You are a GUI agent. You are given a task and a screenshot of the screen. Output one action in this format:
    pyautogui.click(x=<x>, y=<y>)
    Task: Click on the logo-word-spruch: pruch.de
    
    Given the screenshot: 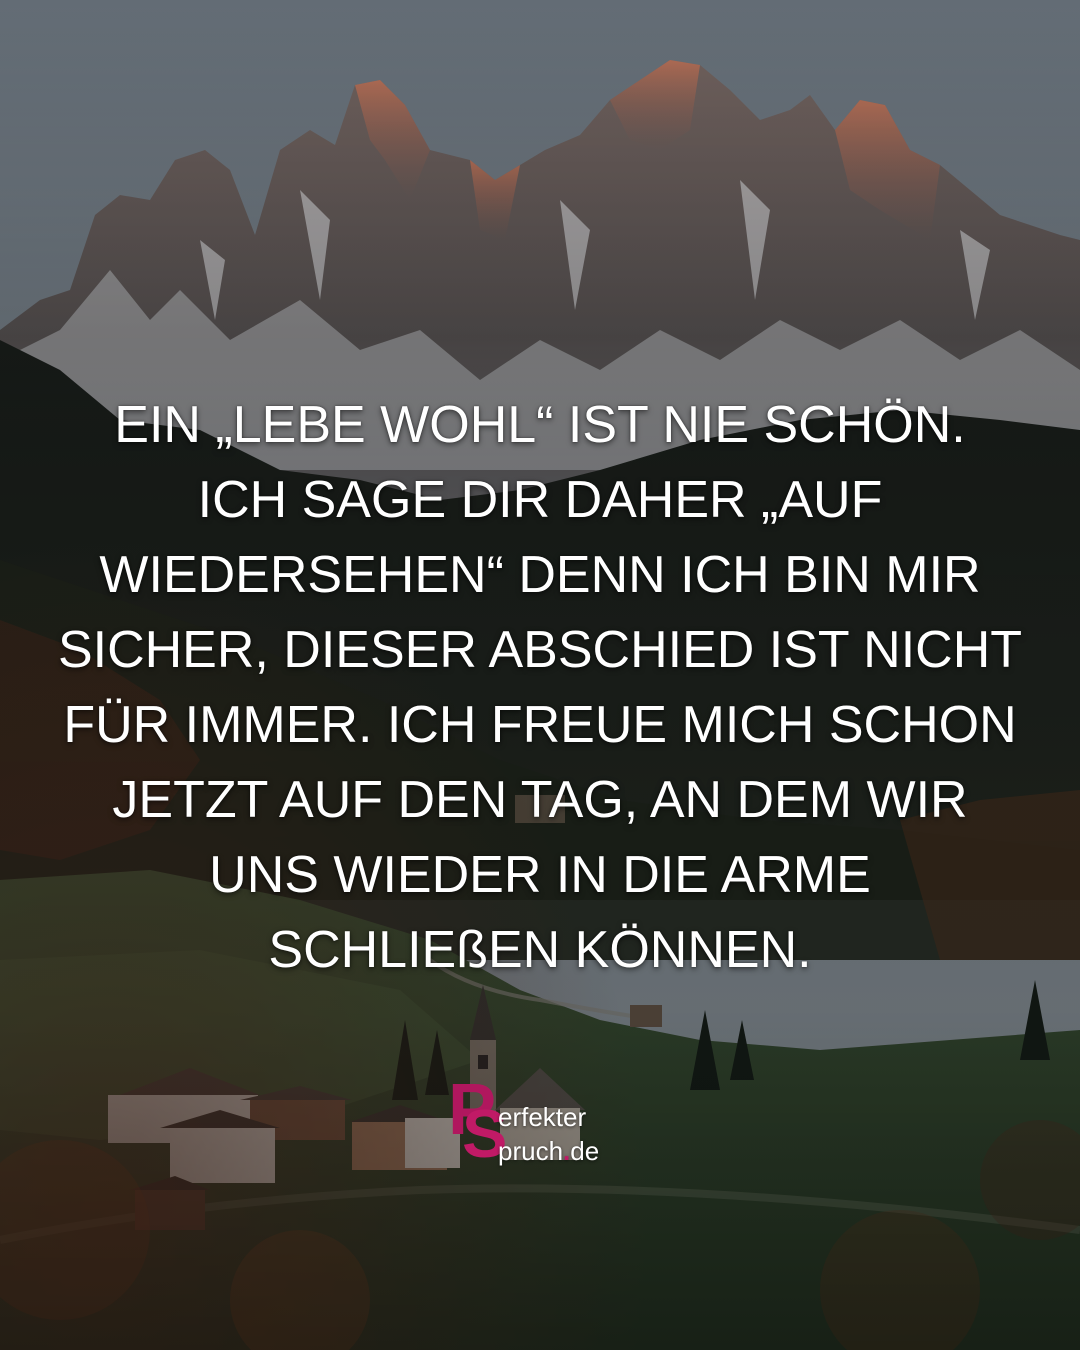 What is the action you would take?
    pyautogui.click(x=548, y=1151)
    